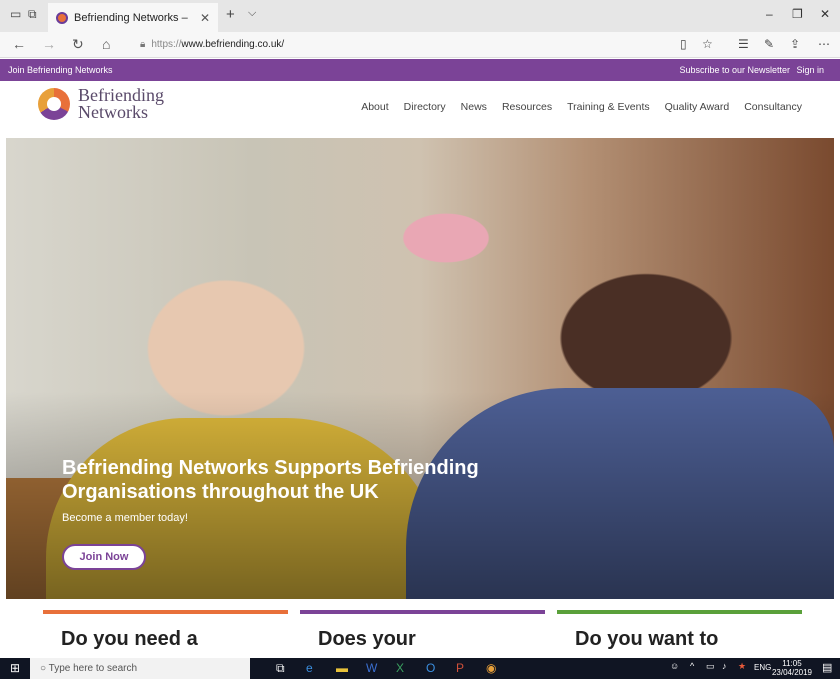  Describe the element at coordinates (692, 666) in the screenshot. I see `tray-chevron-up-icon: ^` at that location.